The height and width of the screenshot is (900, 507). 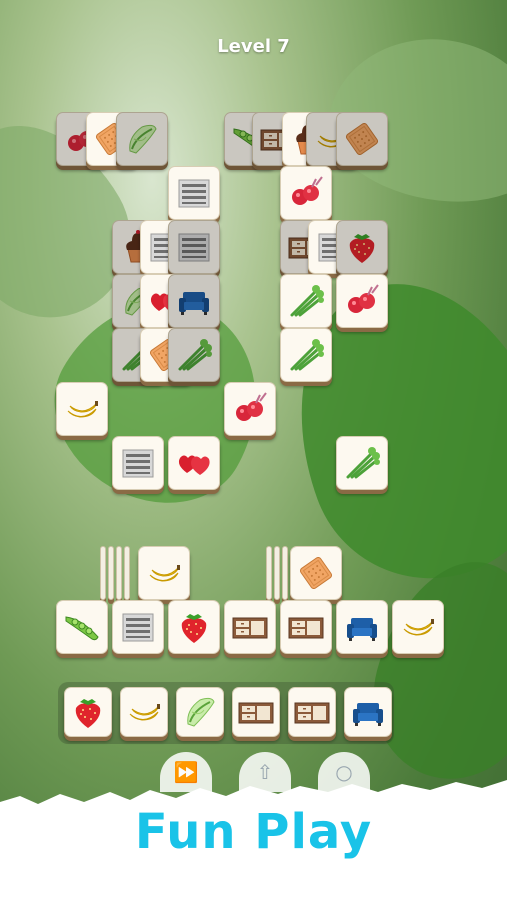 I want to click on hearts-icon, so click(x=194, y=465).